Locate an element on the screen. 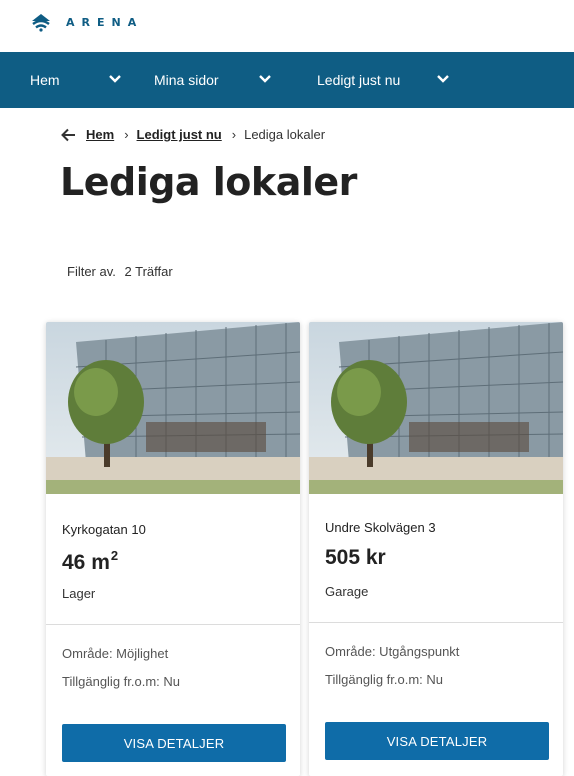 The height and width of the screenshot is (776, 574). nav-item-label: Hem is located at coordinates (45, 80).